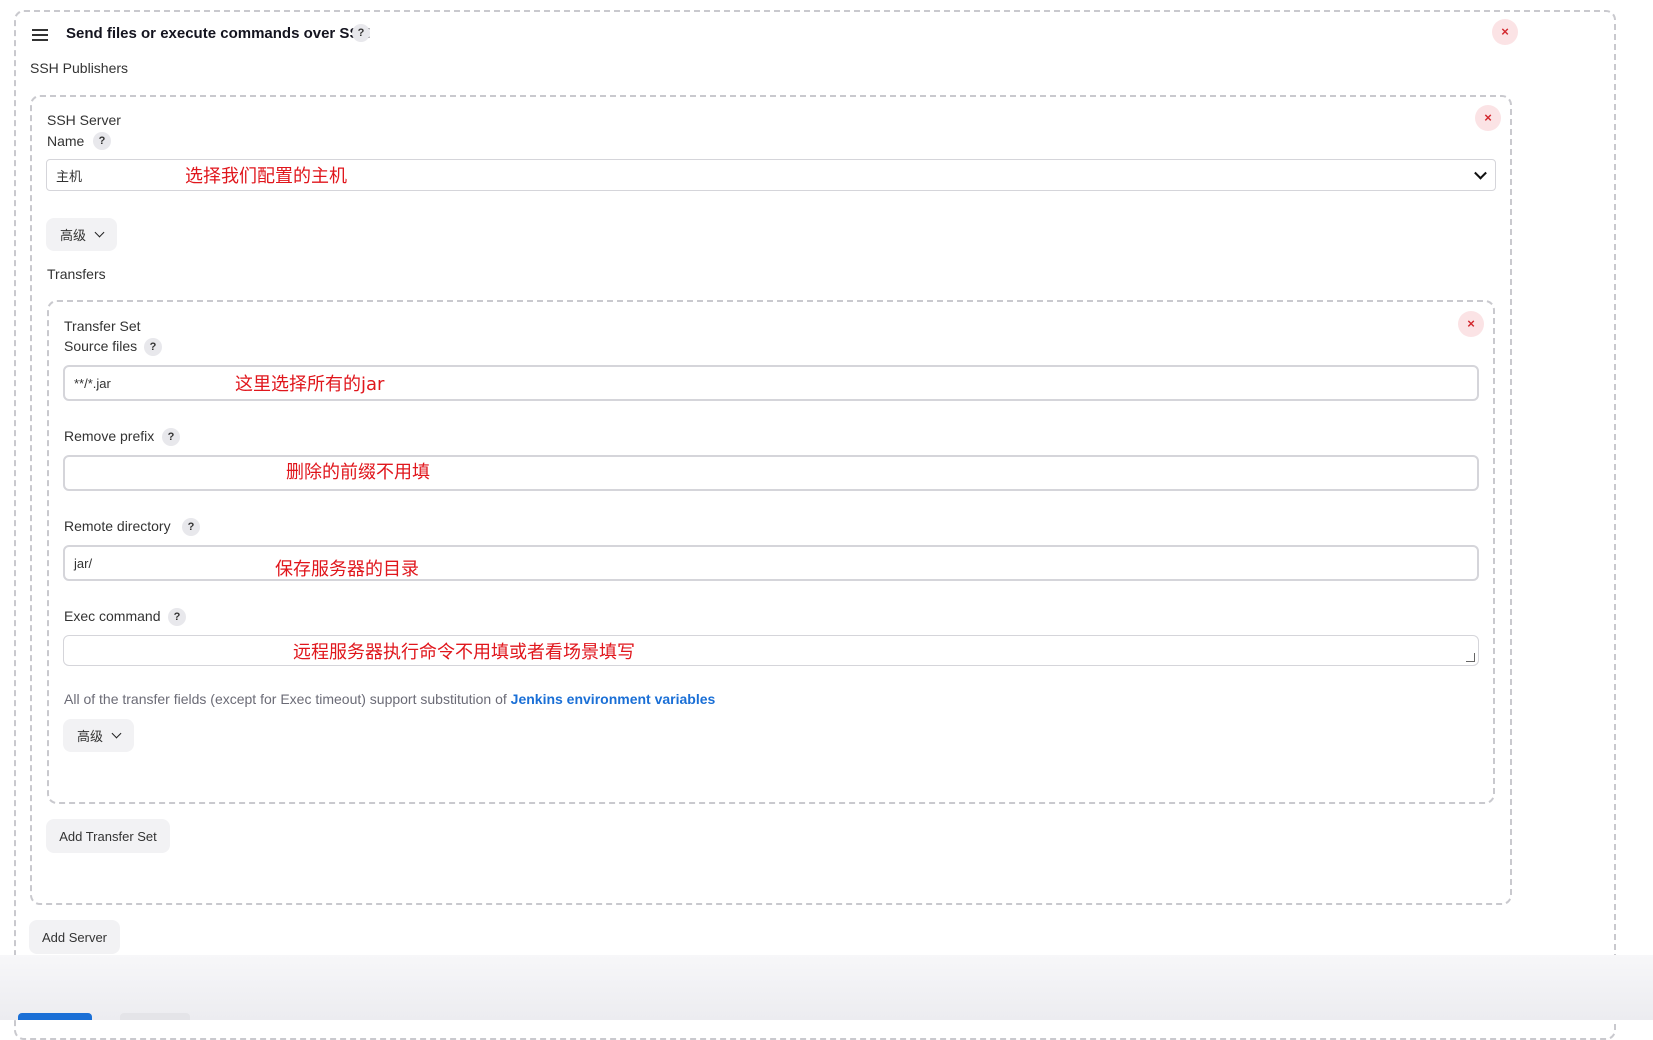 Image resolution: width=1653 pixels, height=1040 pixels. I want to click on add-transfer-set-button: Add Transfer Set, so click(108, 836).